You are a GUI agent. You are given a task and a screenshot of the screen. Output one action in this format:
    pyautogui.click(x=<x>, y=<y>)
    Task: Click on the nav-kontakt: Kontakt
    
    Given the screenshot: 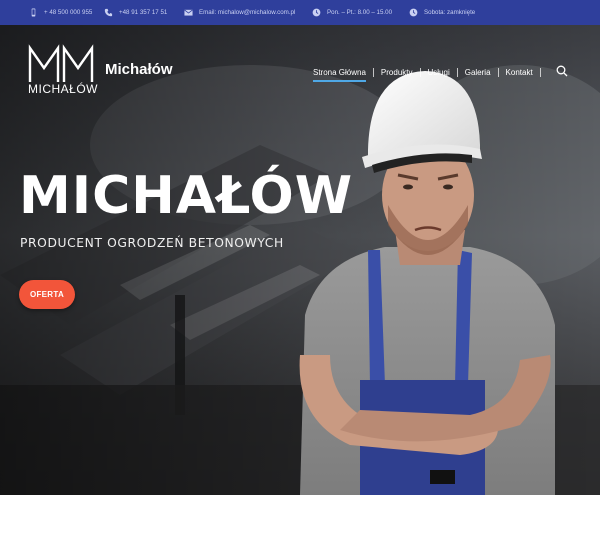 What is the action you would take?
    pyautogui.click(x=519, y=72)
    